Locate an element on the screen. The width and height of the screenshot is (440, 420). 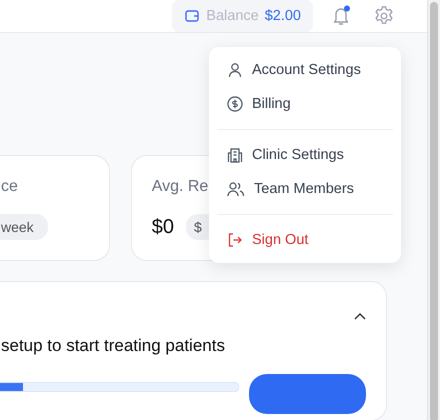
menu-item: Clinic Settings is located at coordinates (305, 155).